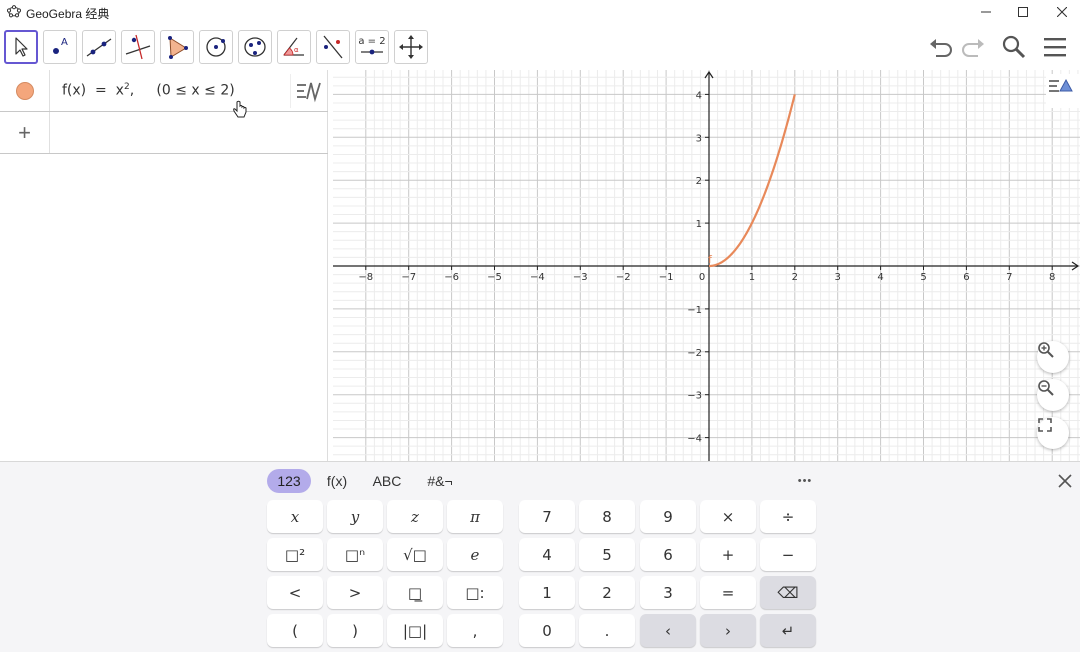  Describe the element at coordinates (440, 481) in the screenshot. I see `keyboard-tab-symbols: #&¬` at that location.